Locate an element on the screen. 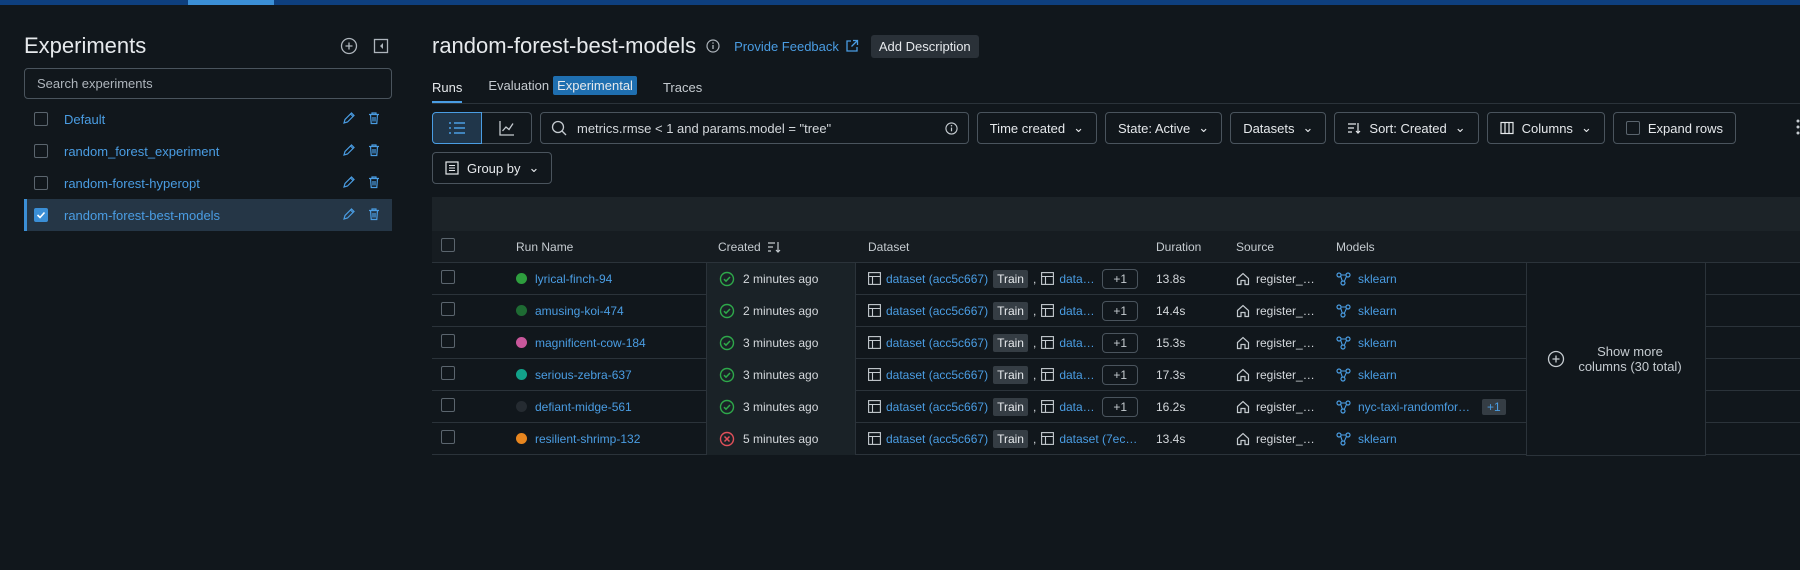  tab-evaluation: Evaluation Experimental is located at coordinates (562, 89).